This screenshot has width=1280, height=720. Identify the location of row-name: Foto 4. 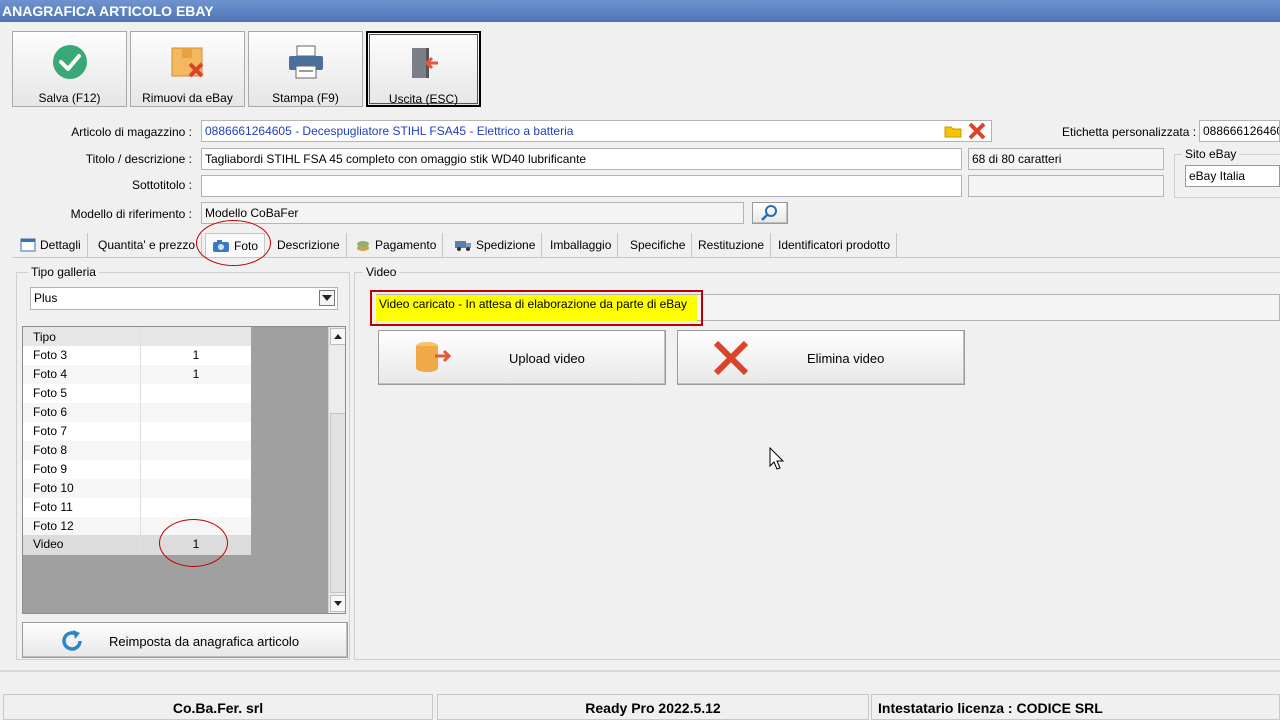
(82, 374).